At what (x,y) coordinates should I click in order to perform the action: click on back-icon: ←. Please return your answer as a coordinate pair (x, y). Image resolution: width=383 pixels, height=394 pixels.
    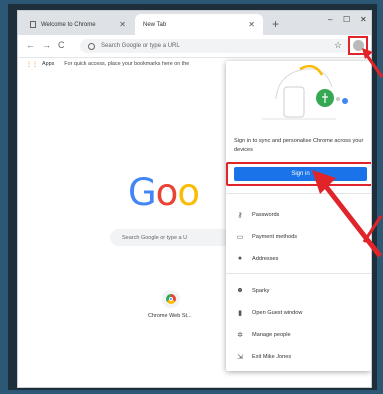
    Looking at the image, I should click on (30, 45).